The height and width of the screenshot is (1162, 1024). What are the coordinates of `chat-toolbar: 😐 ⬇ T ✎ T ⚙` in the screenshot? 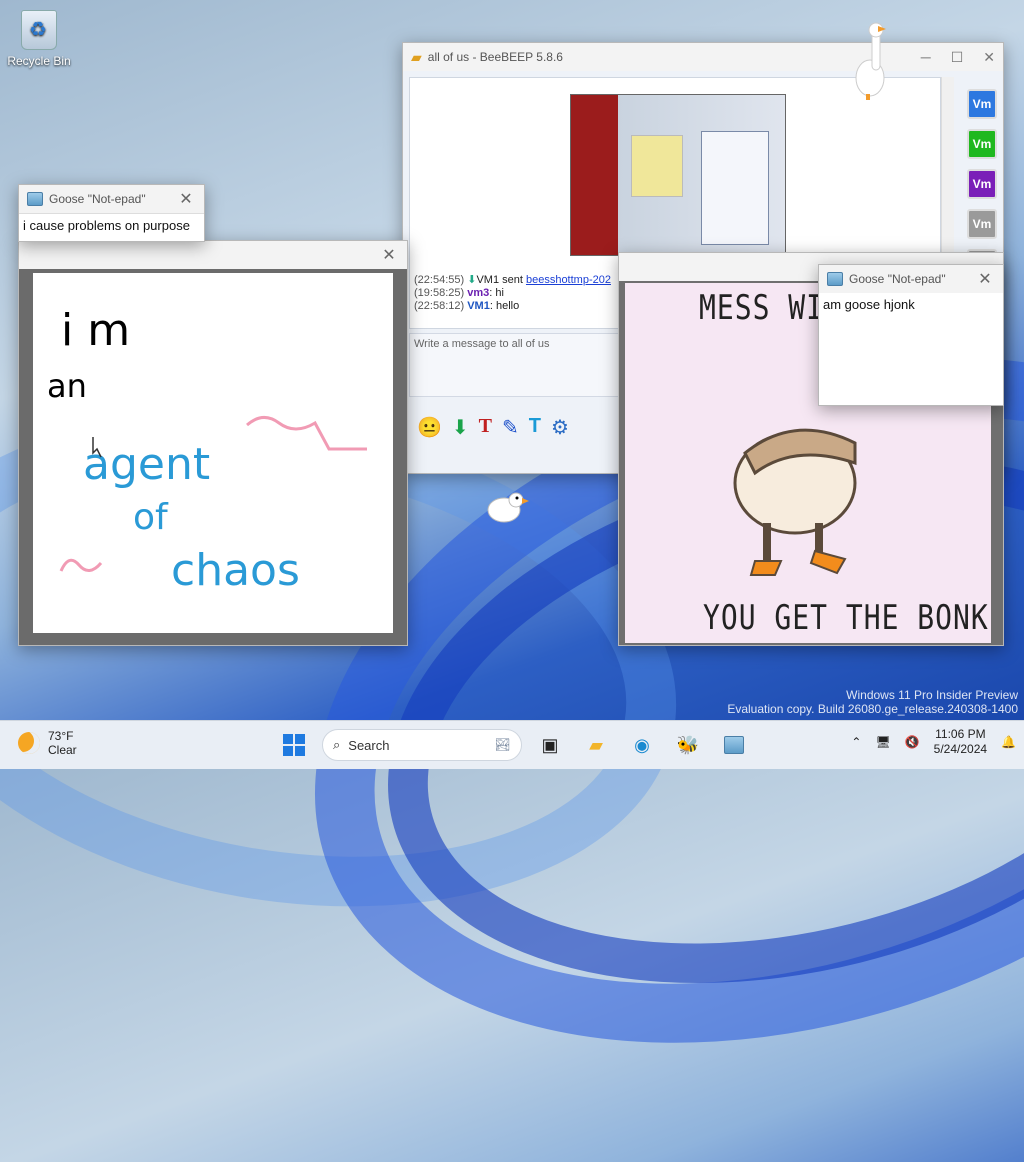 It's located at (493, 427).